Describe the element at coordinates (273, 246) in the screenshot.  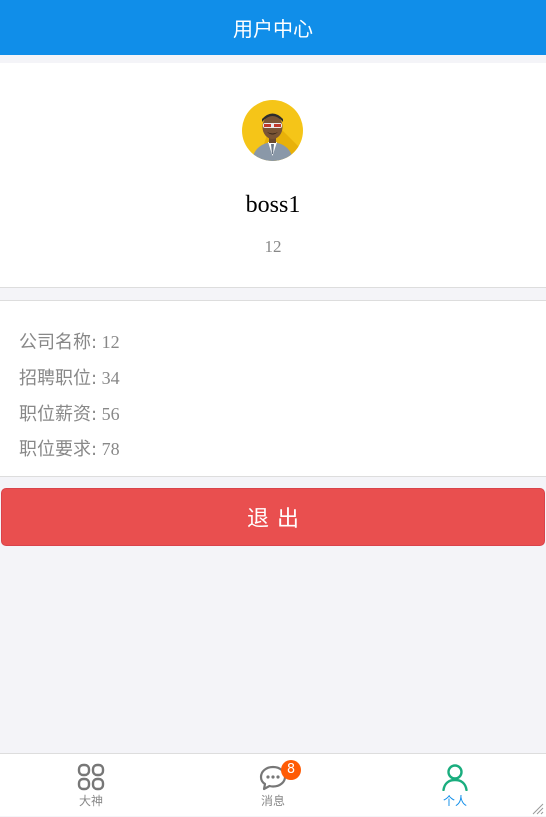
I see `company-subtitle: 12` at that location.